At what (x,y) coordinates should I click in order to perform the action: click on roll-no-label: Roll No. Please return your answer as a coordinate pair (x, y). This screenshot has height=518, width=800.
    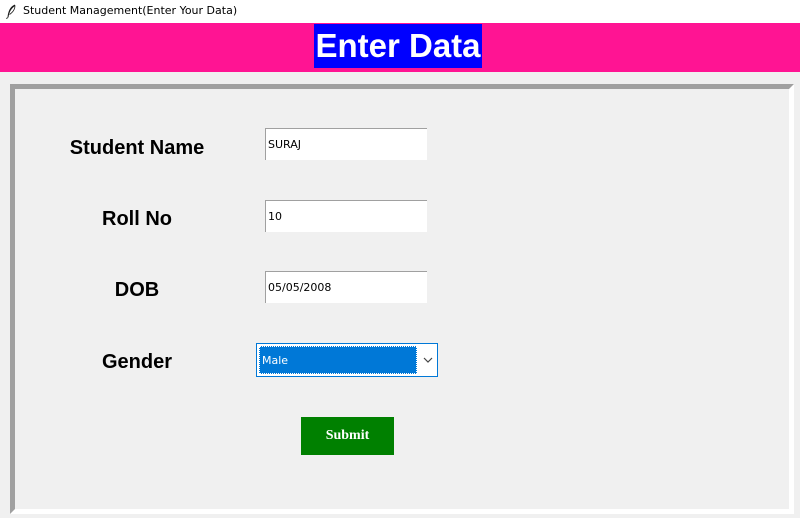
    Looking at the image, I should click on (137, 219).